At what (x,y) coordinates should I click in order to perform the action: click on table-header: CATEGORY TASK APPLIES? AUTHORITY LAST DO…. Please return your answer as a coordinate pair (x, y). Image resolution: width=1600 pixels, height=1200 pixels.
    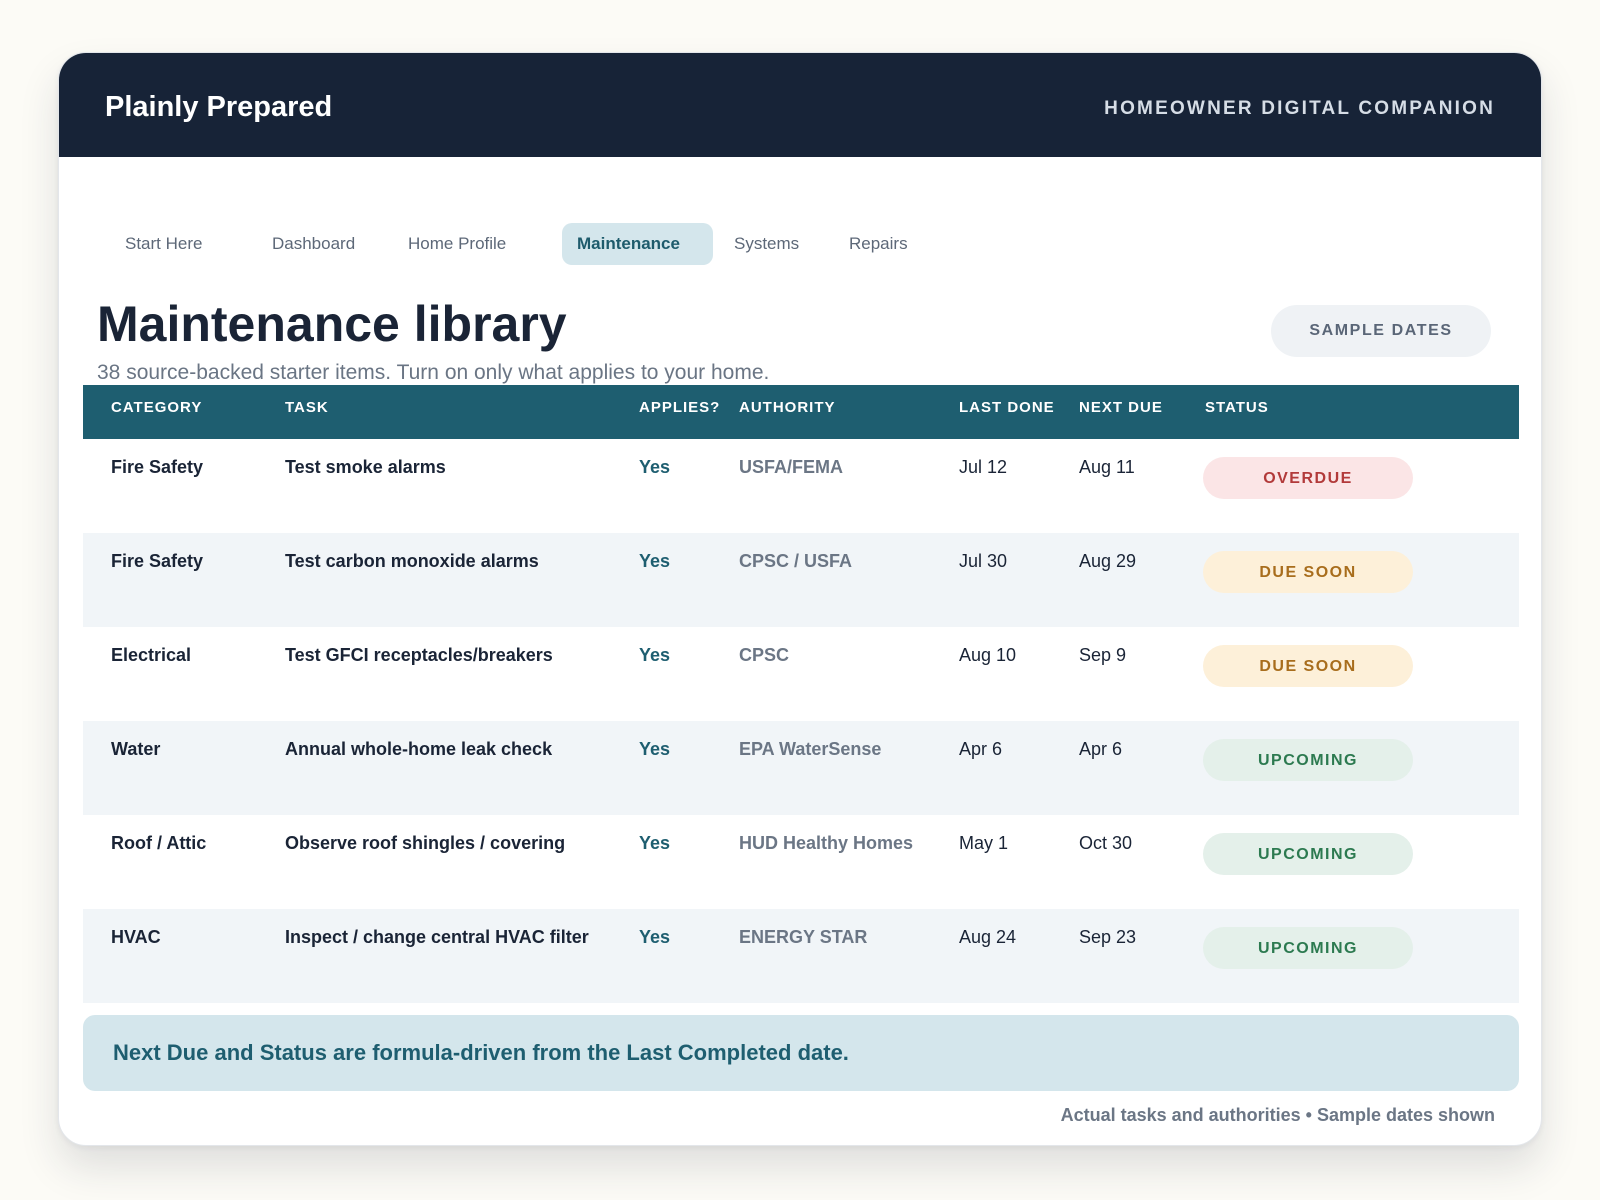
    Looking at the image, I should click on (801, 412).